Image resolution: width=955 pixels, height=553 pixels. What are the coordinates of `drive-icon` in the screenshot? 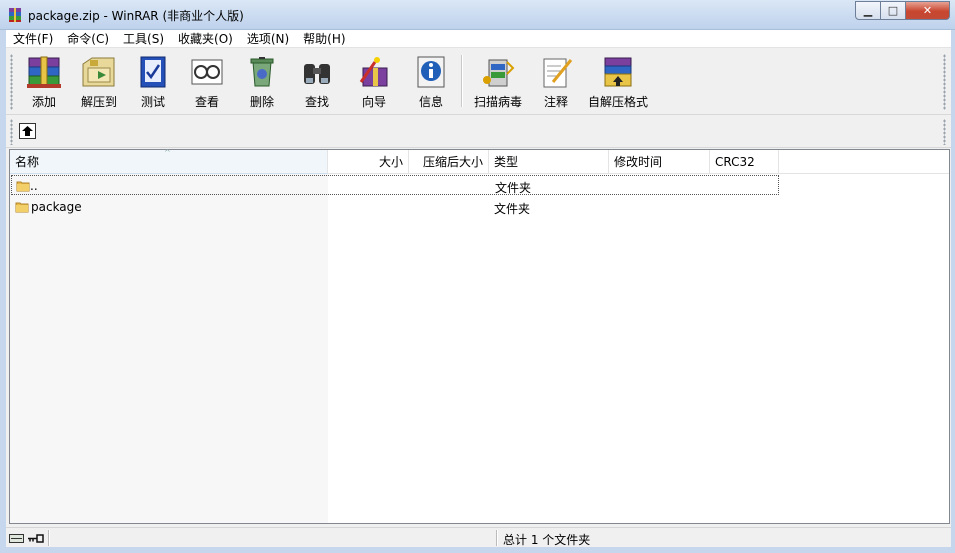 It's located at (16, 538).